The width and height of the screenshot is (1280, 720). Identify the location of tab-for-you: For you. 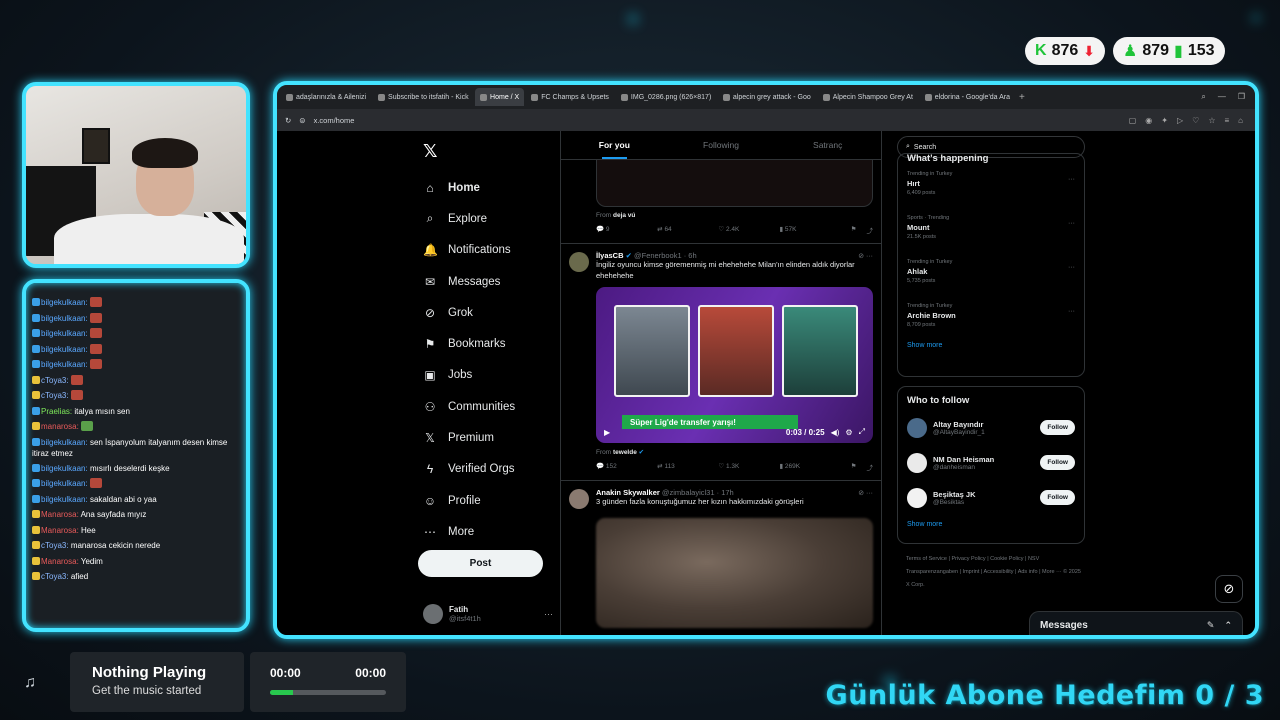
(614, 145).